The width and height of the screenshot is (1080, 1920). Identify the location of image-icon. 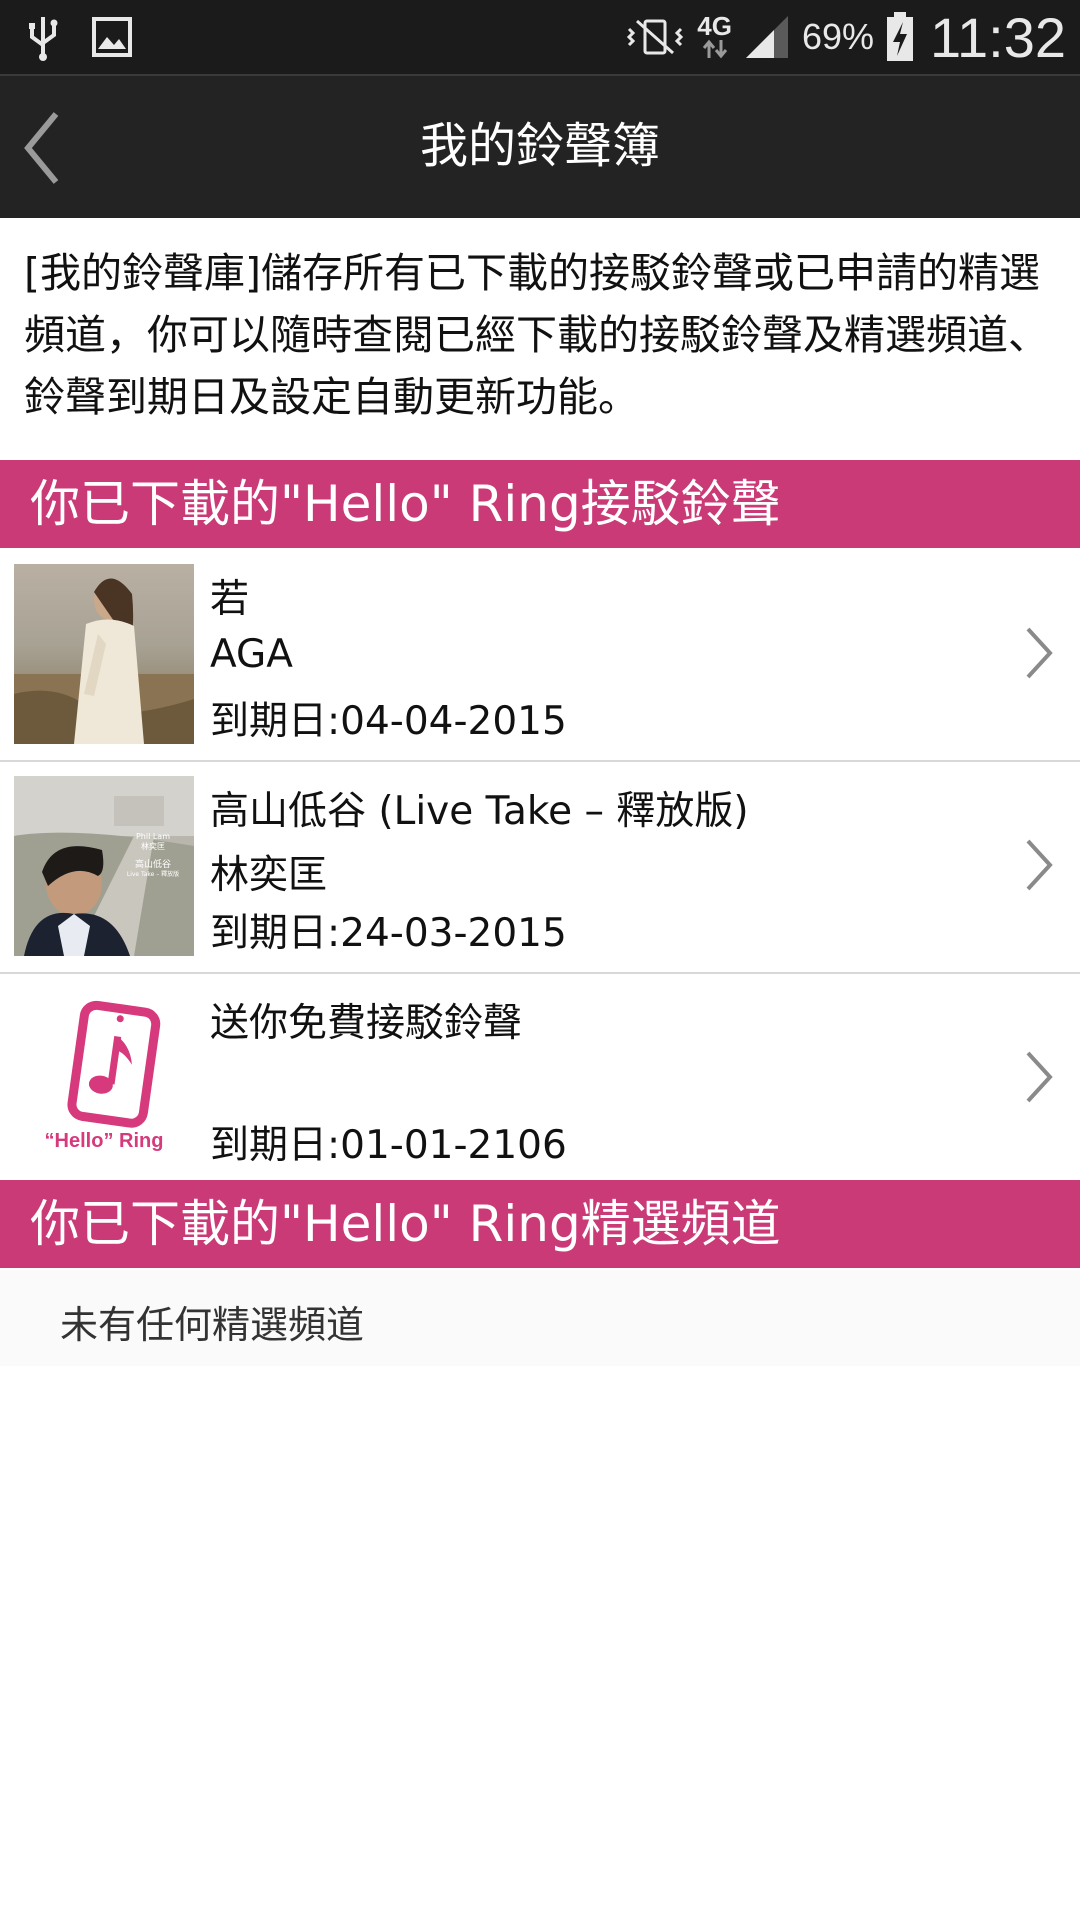
(112, 37).